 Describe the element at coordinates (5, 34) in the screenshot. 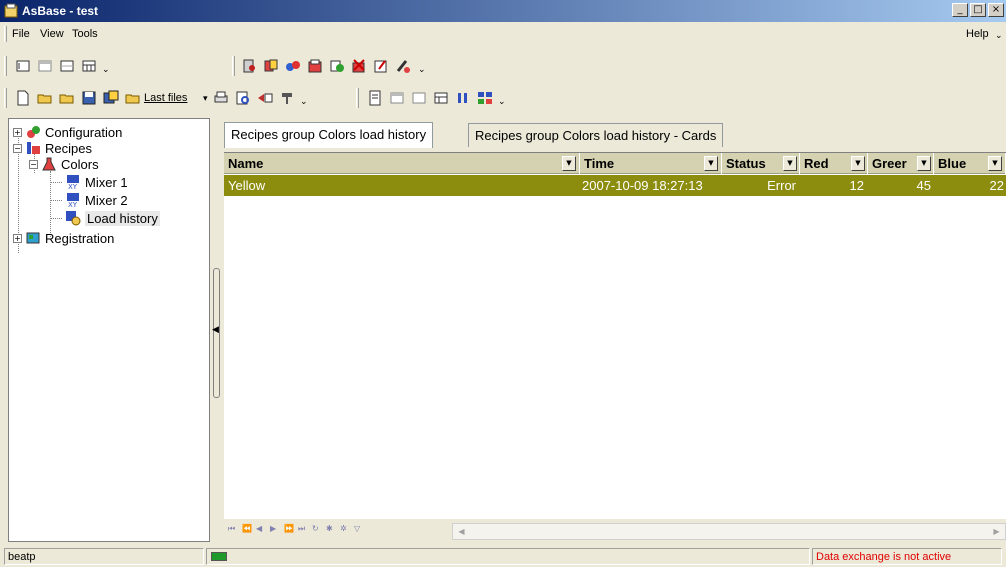

I see `menu-grip` at that location.